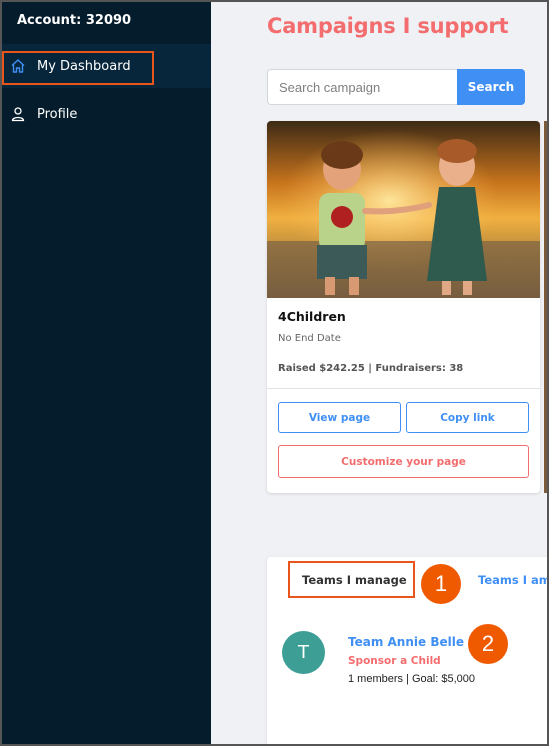  What do you see at coordinates (312, 316) in the screenshot?
I see `campaign-name: 4Children` at bounding box center [312, 316].